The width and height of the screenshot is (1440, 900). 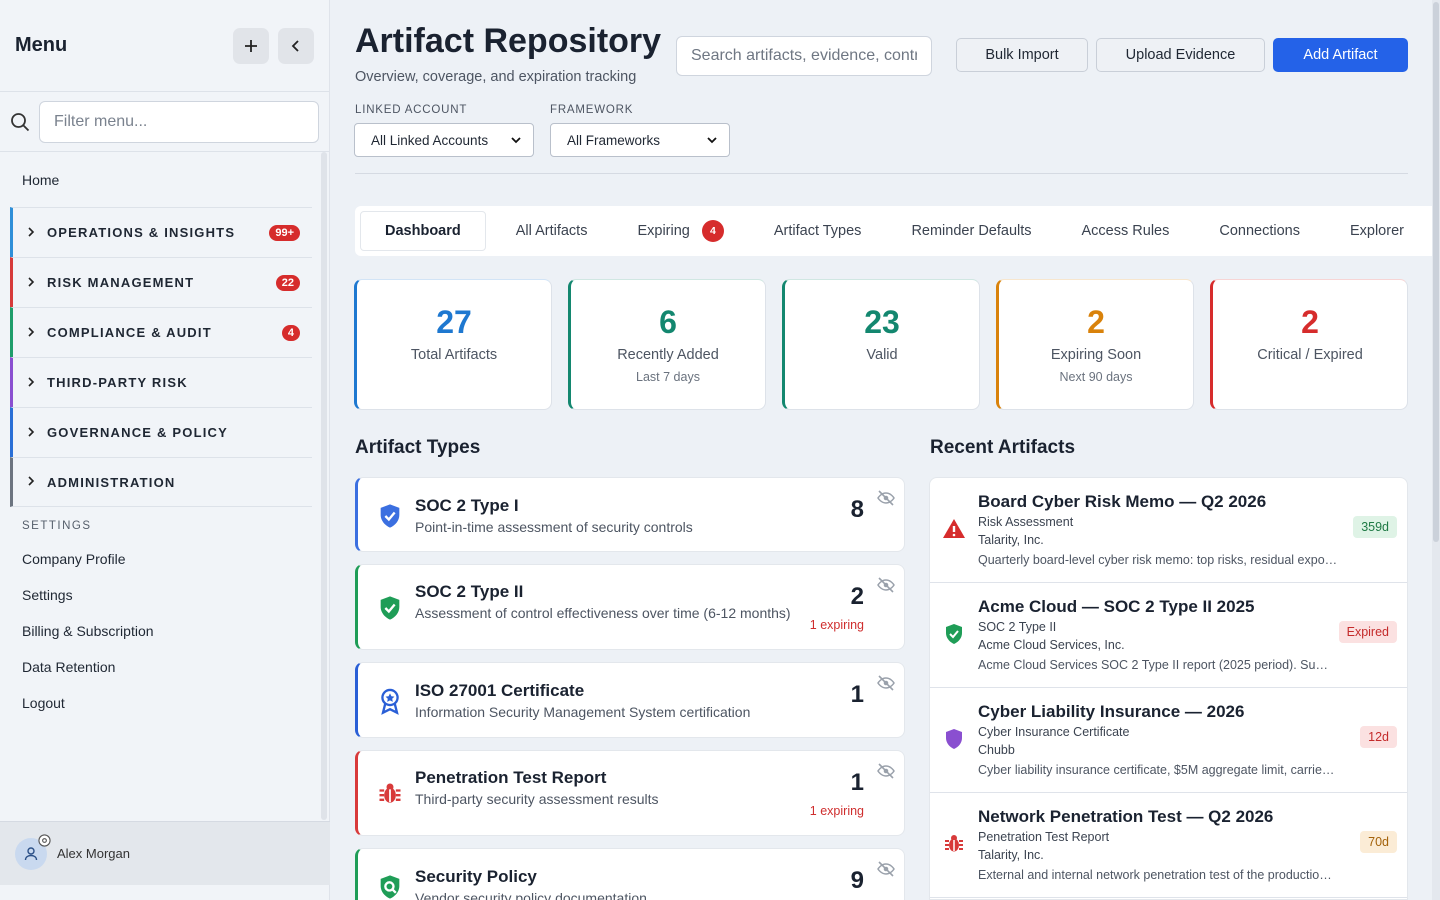 What do you see at coordinates (296, 45) in the screenshot?
I see `collapse-sidebar-button` at bounding box center [296, 45].